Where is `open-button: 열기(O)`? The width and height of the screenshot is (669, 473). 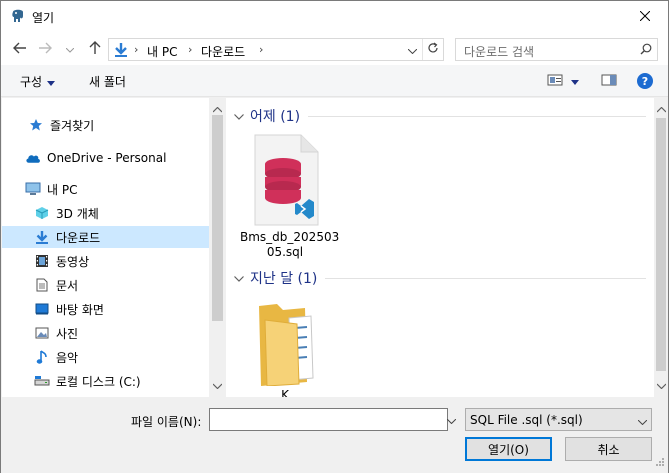 open-button: 열기(O) is located at coordinates (508, 449).